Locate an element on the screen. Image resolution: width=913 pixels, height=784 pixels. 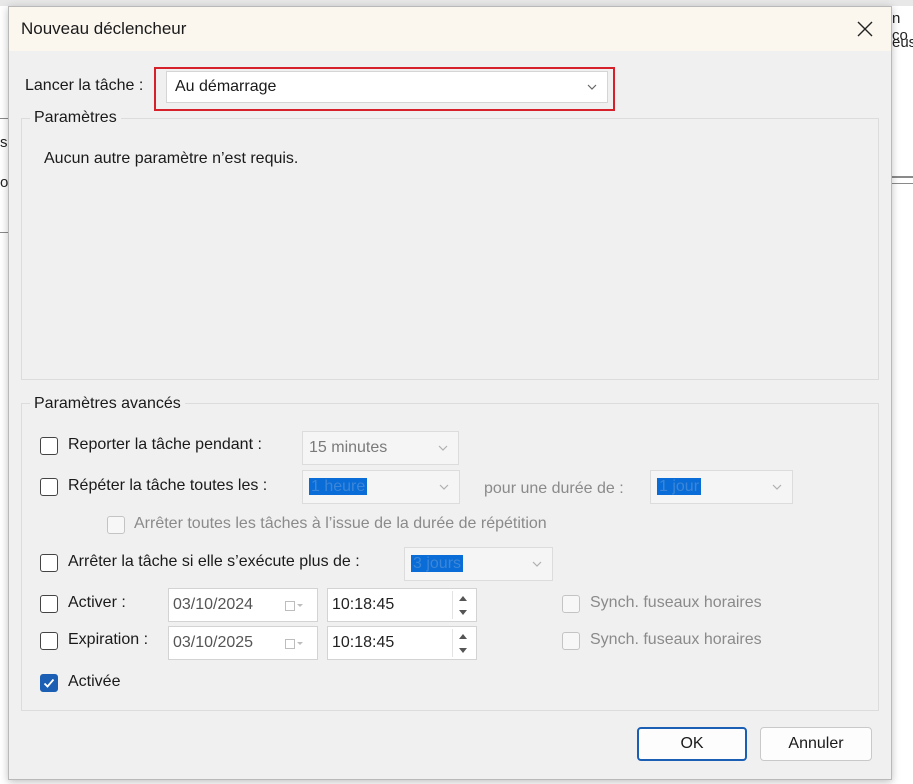
stop-if-value: 3 jours is located at coordinates (437, 564).